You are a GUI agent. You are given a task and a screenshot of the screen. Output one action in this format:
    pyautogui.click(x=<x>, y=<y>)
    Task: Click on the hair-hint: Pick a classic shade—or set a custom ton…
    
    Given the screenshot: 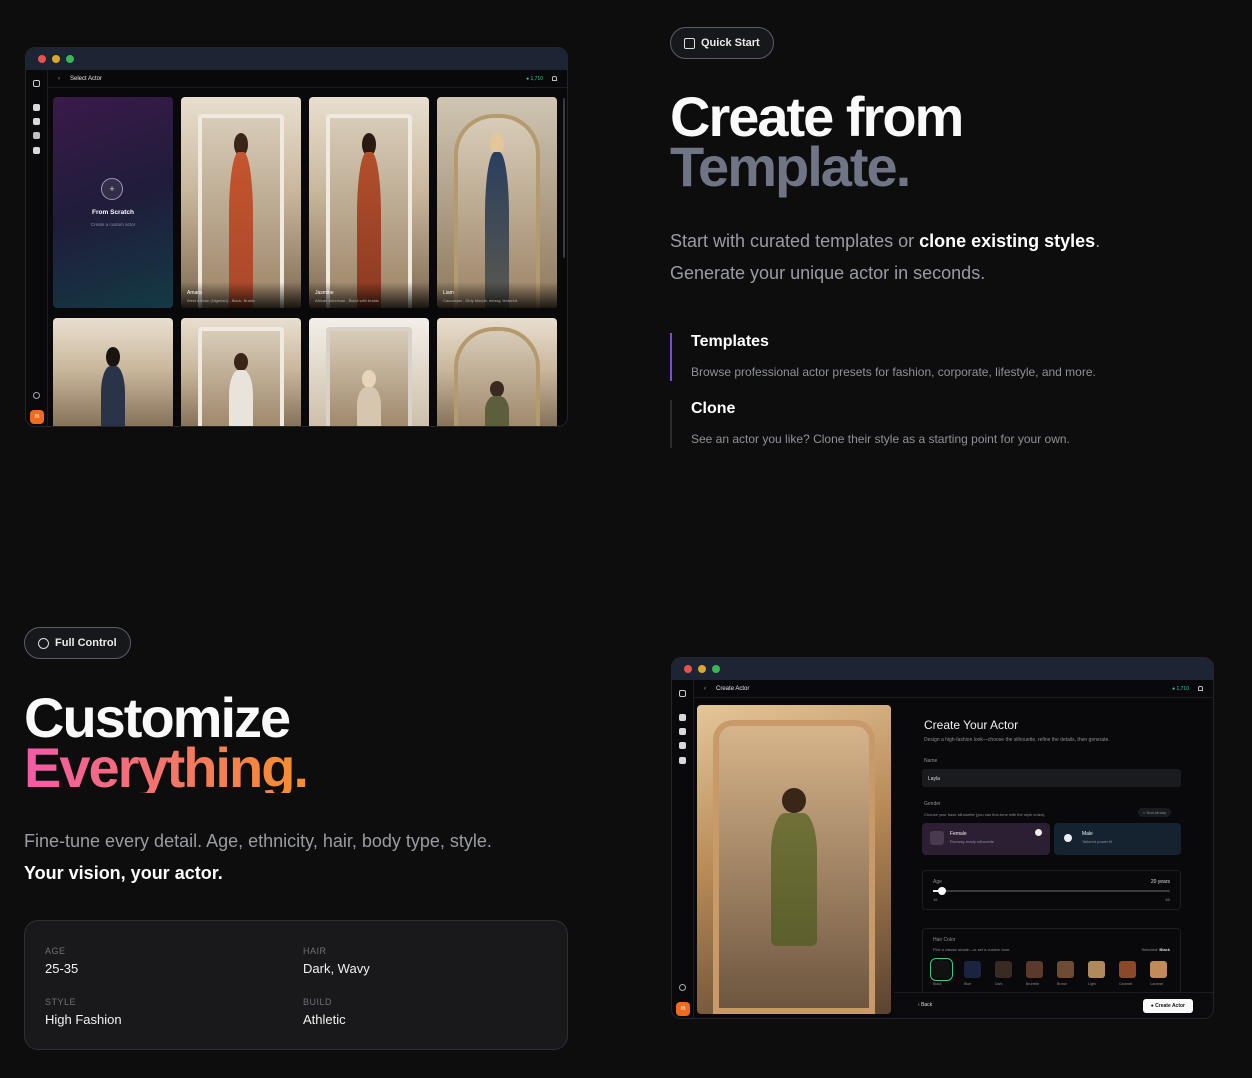 What is the action you would take?
    pyautogui.click(x=972, y=949)
    